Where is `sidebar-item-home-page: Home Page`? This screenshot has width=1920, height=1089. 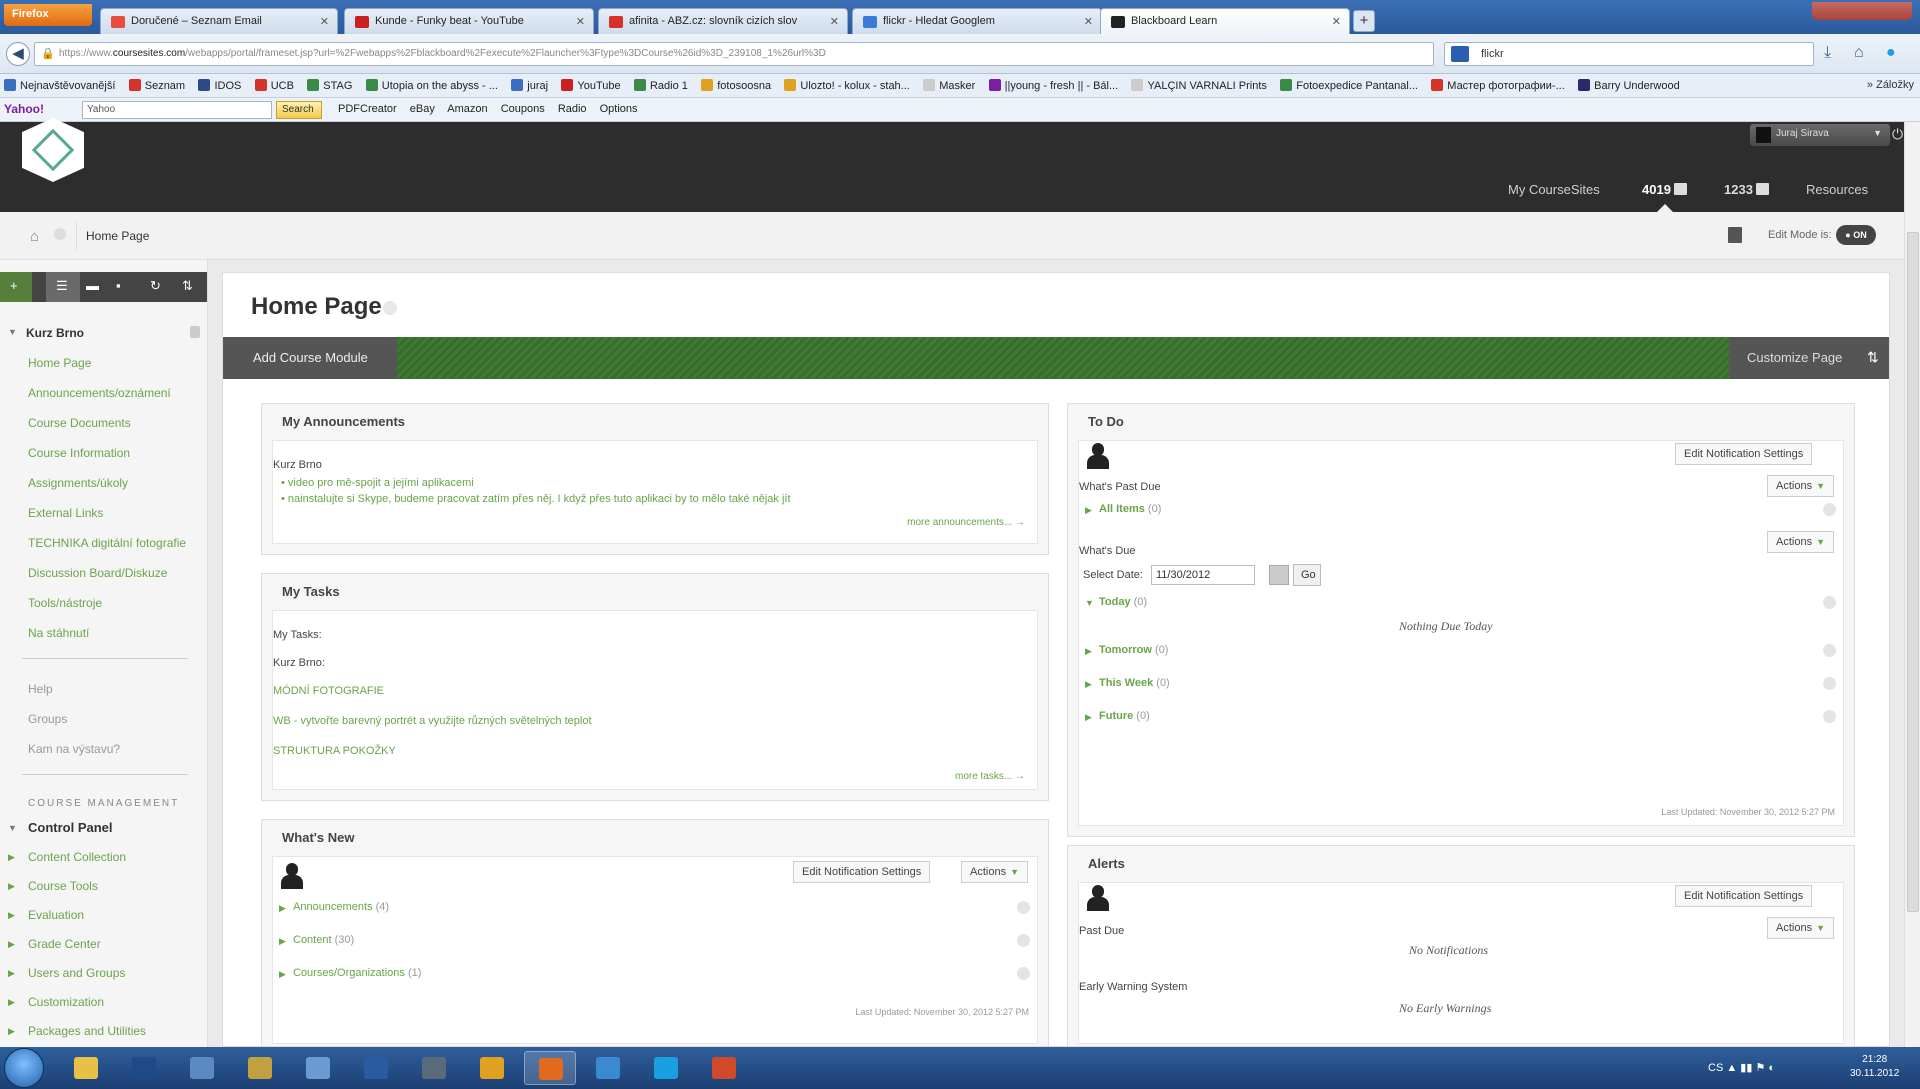
sidebar-item-home-page: Home Page is located at coordinates (59, 363).